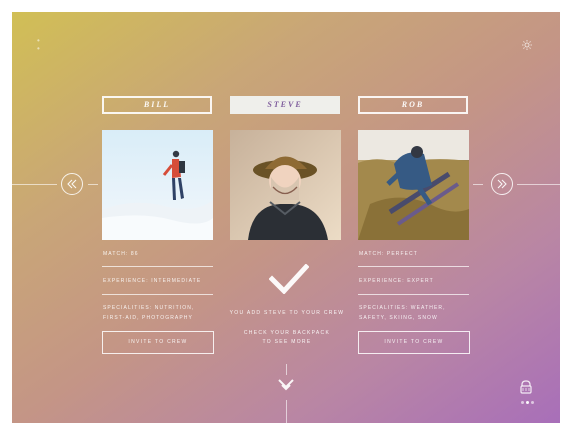  Describe the element at coordinates (538, 184) in the screenshot. I see `right-nav-line` at that location.